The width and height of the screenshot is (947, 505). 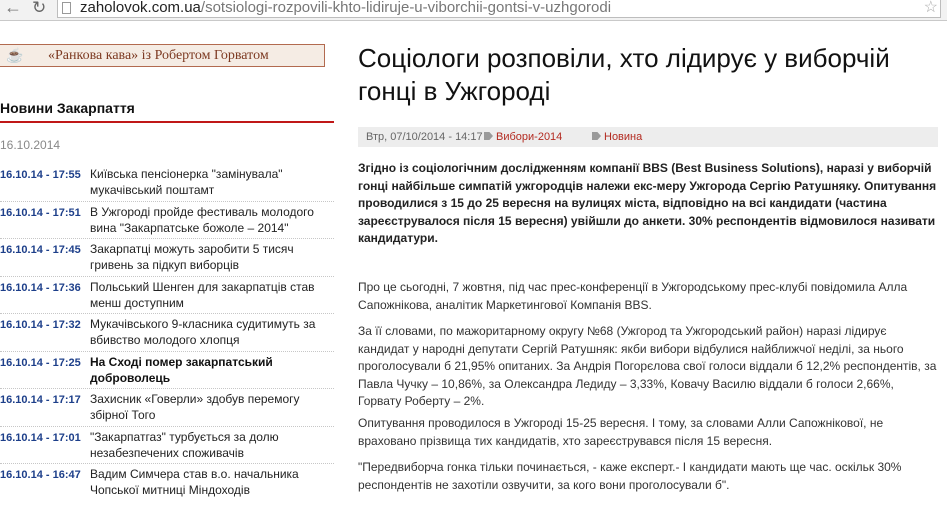 I want to click on news-link: На Сході помер закарпатський доброволець, so click(x=210, y=370).